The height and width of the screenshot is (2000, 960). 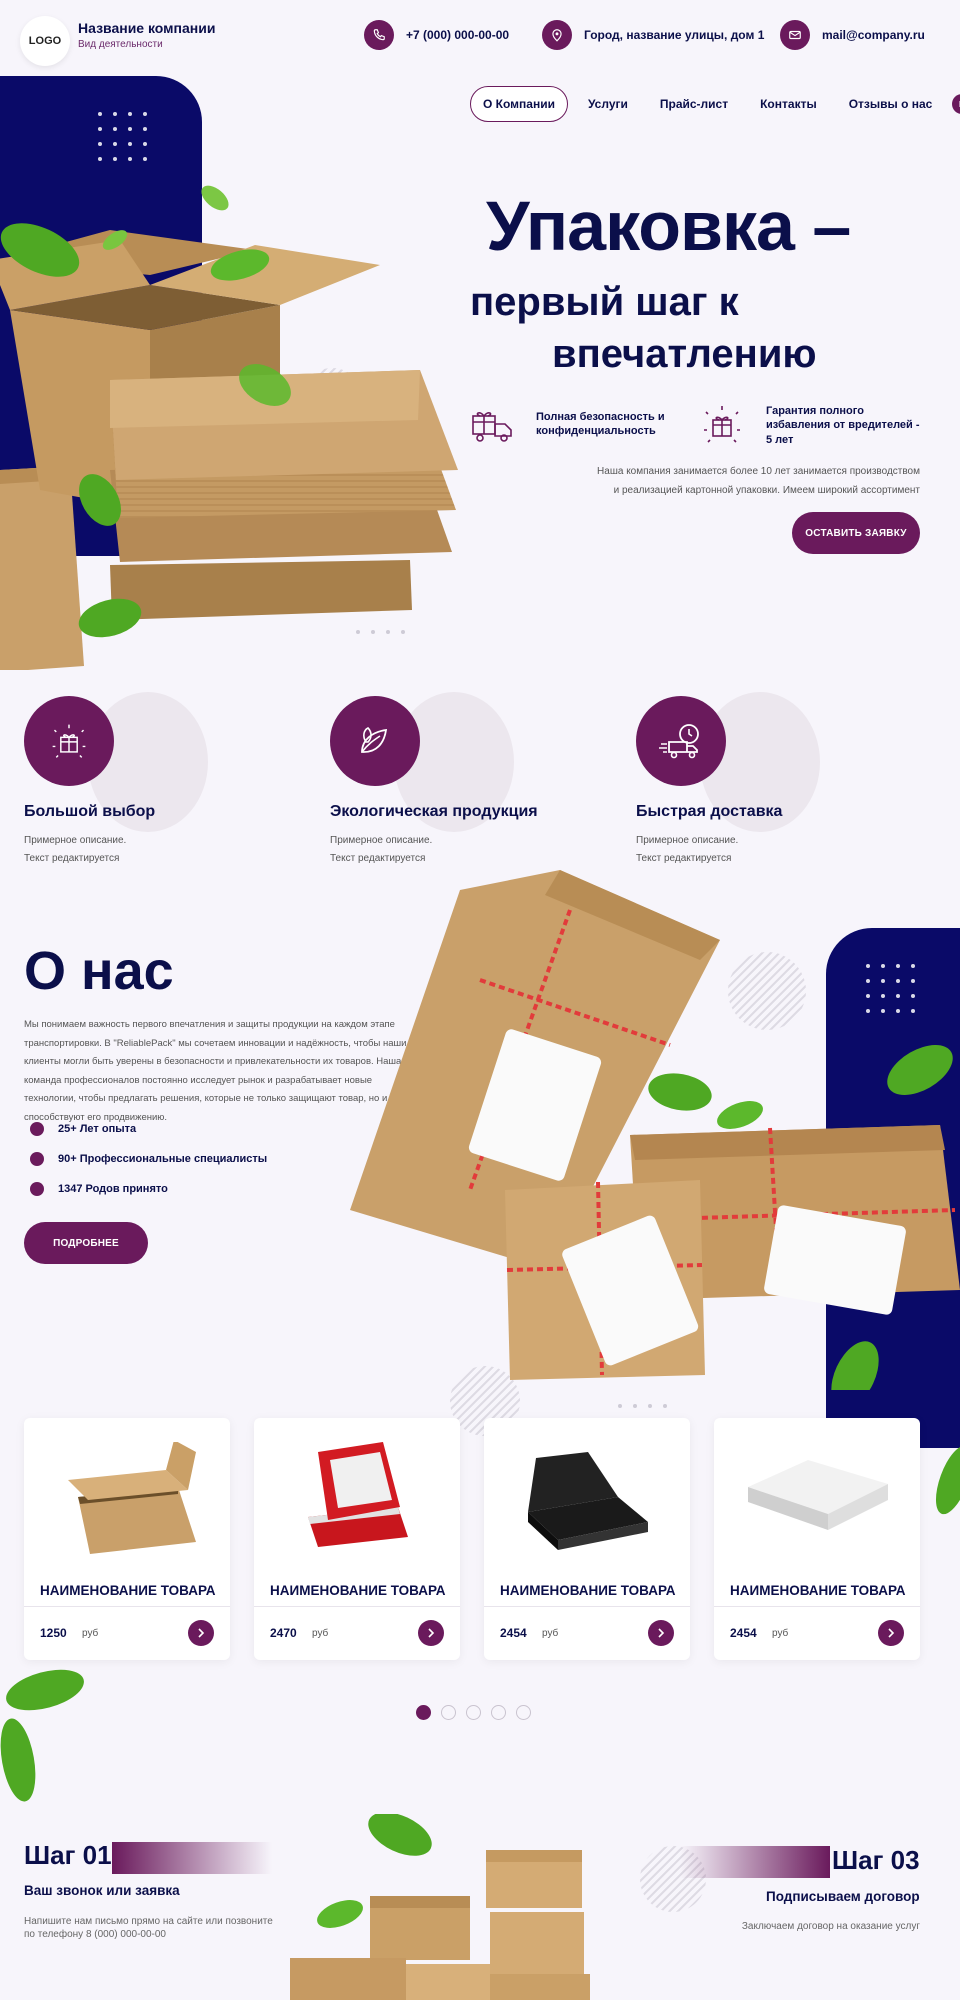 What do you see at coordinates (45, 41) in the screenshot?
I see `logo: LOGO` at bounding box center [45, 41].